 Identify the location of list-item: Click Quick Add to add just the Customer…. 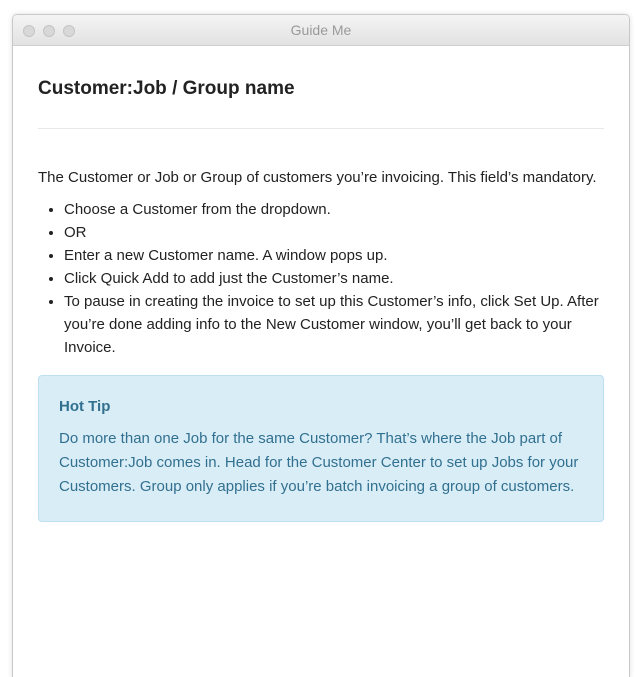
(334, 278).